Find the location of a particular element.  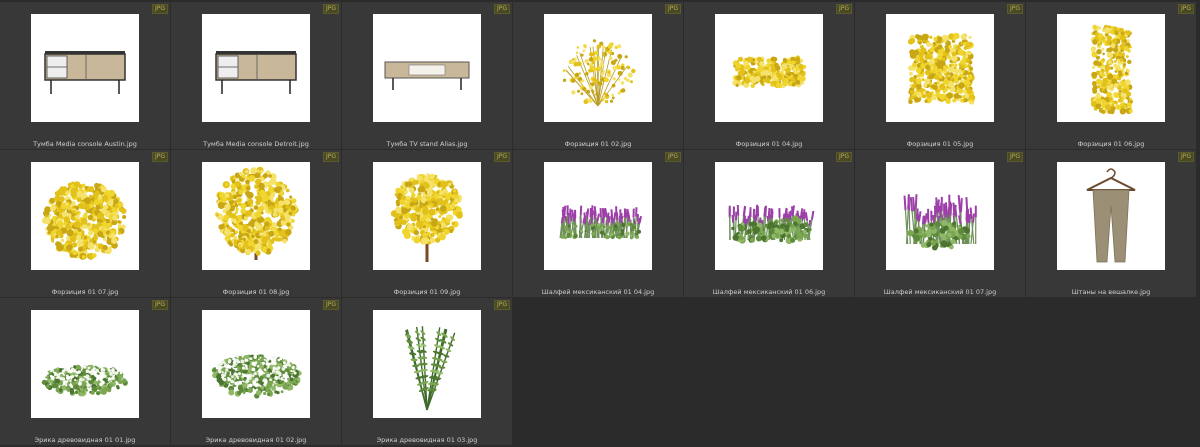

hedge-tall-icon is located at coordinates (1111, 68).